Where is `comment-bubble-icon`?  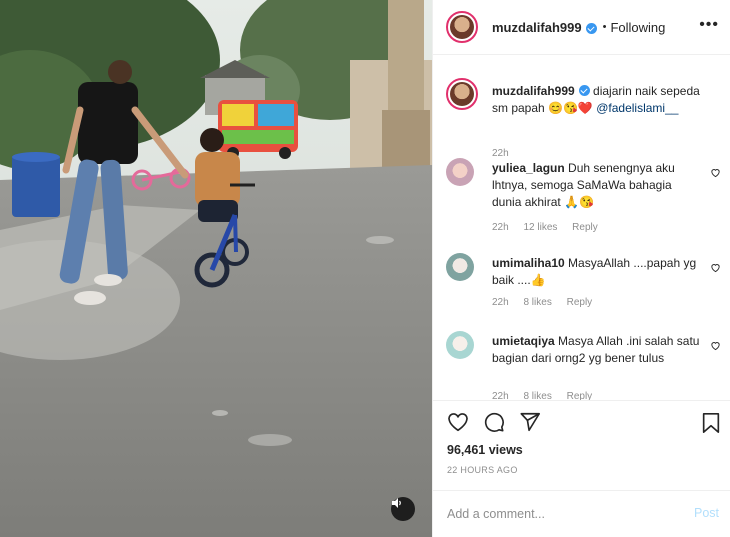 comment-bubble-icon is located at coordinates (494, 422).